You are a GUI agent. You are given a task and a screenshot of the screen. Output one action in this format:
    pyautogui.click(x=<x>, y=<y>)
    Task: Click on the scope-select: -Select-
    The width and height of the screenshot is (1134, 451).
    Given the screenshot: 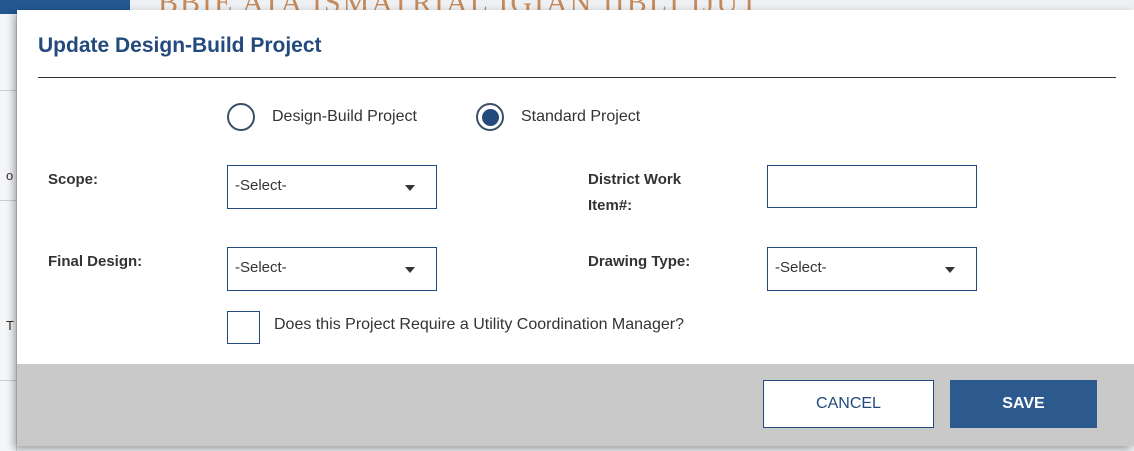 What is the action you would take?
    pyautogui.click(x=332, y=187)
    